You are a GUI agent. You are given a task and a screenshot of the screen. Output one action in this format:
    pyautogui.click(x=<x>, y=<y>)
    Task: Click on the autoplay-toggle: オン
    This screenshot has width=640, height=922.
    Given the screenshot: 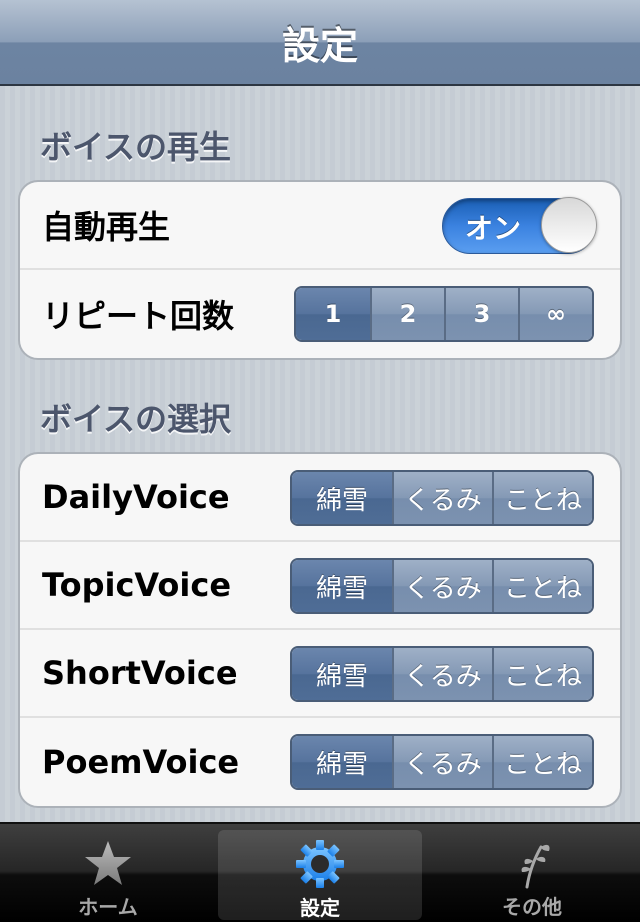 What is the action you would take?
    pyautogui.click(x=519, y=225)
    